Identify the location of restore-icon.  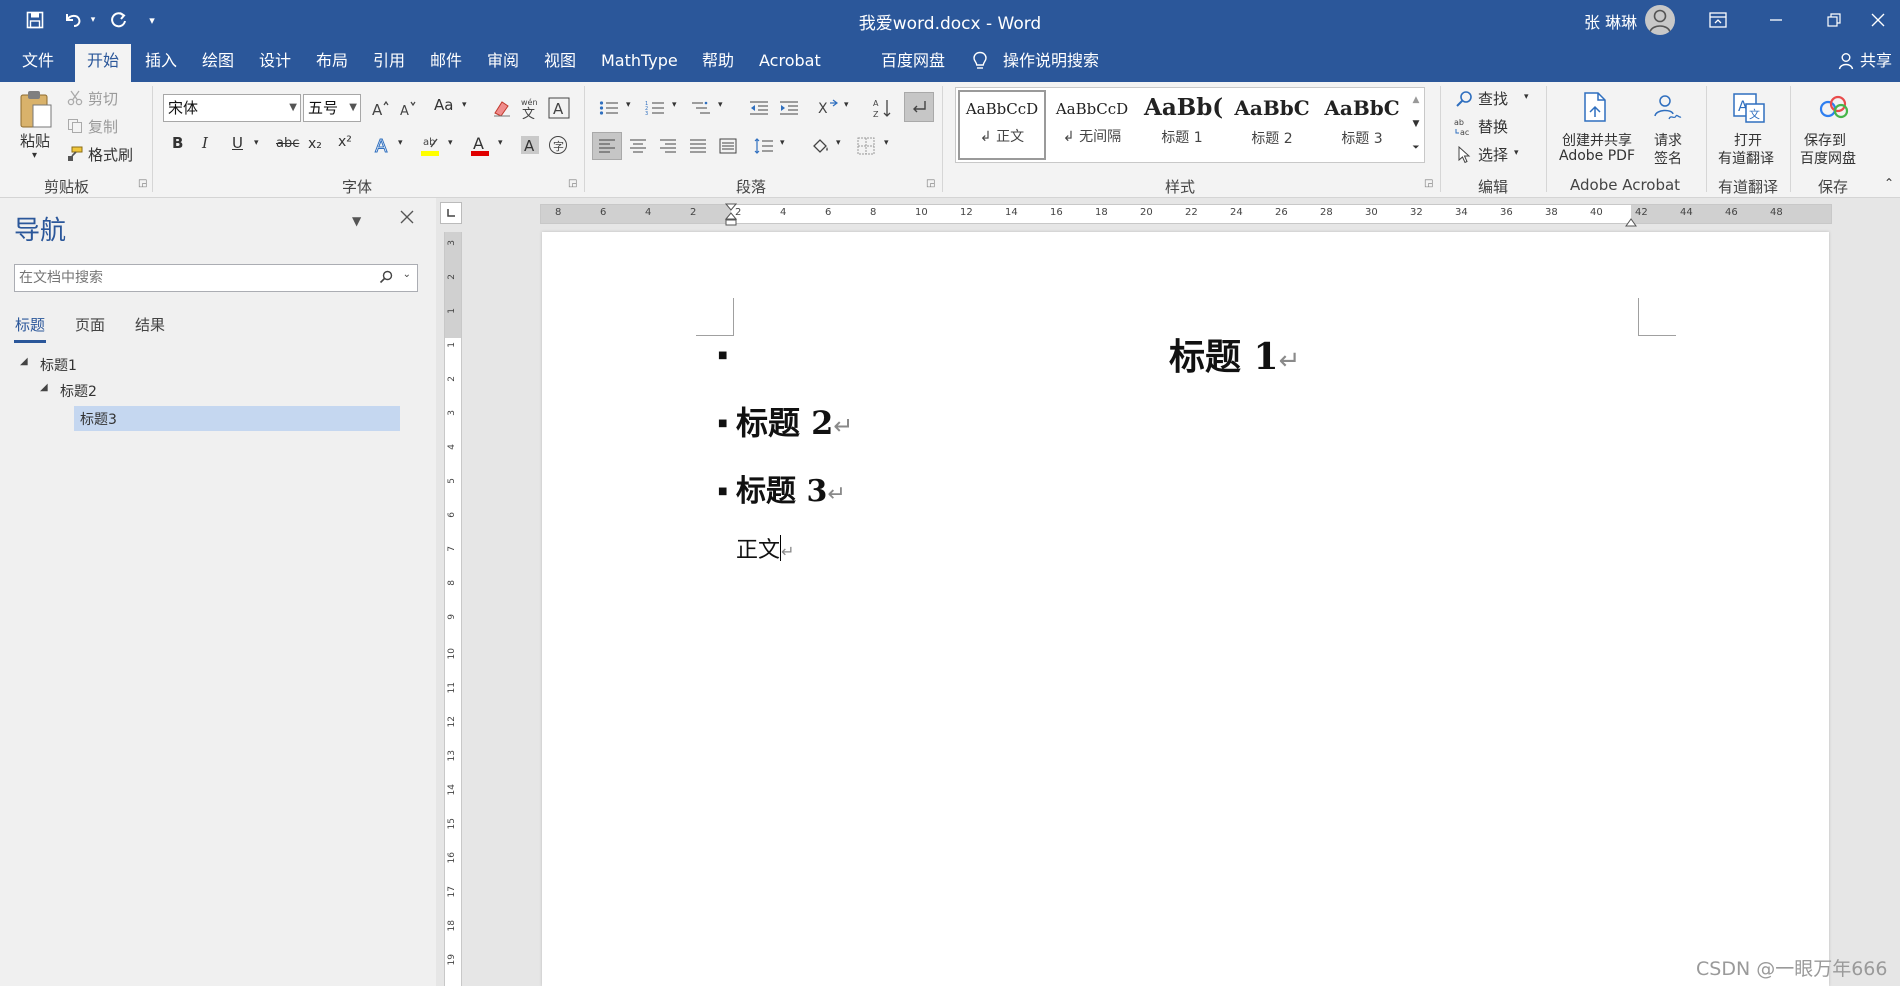
(1834, 20).